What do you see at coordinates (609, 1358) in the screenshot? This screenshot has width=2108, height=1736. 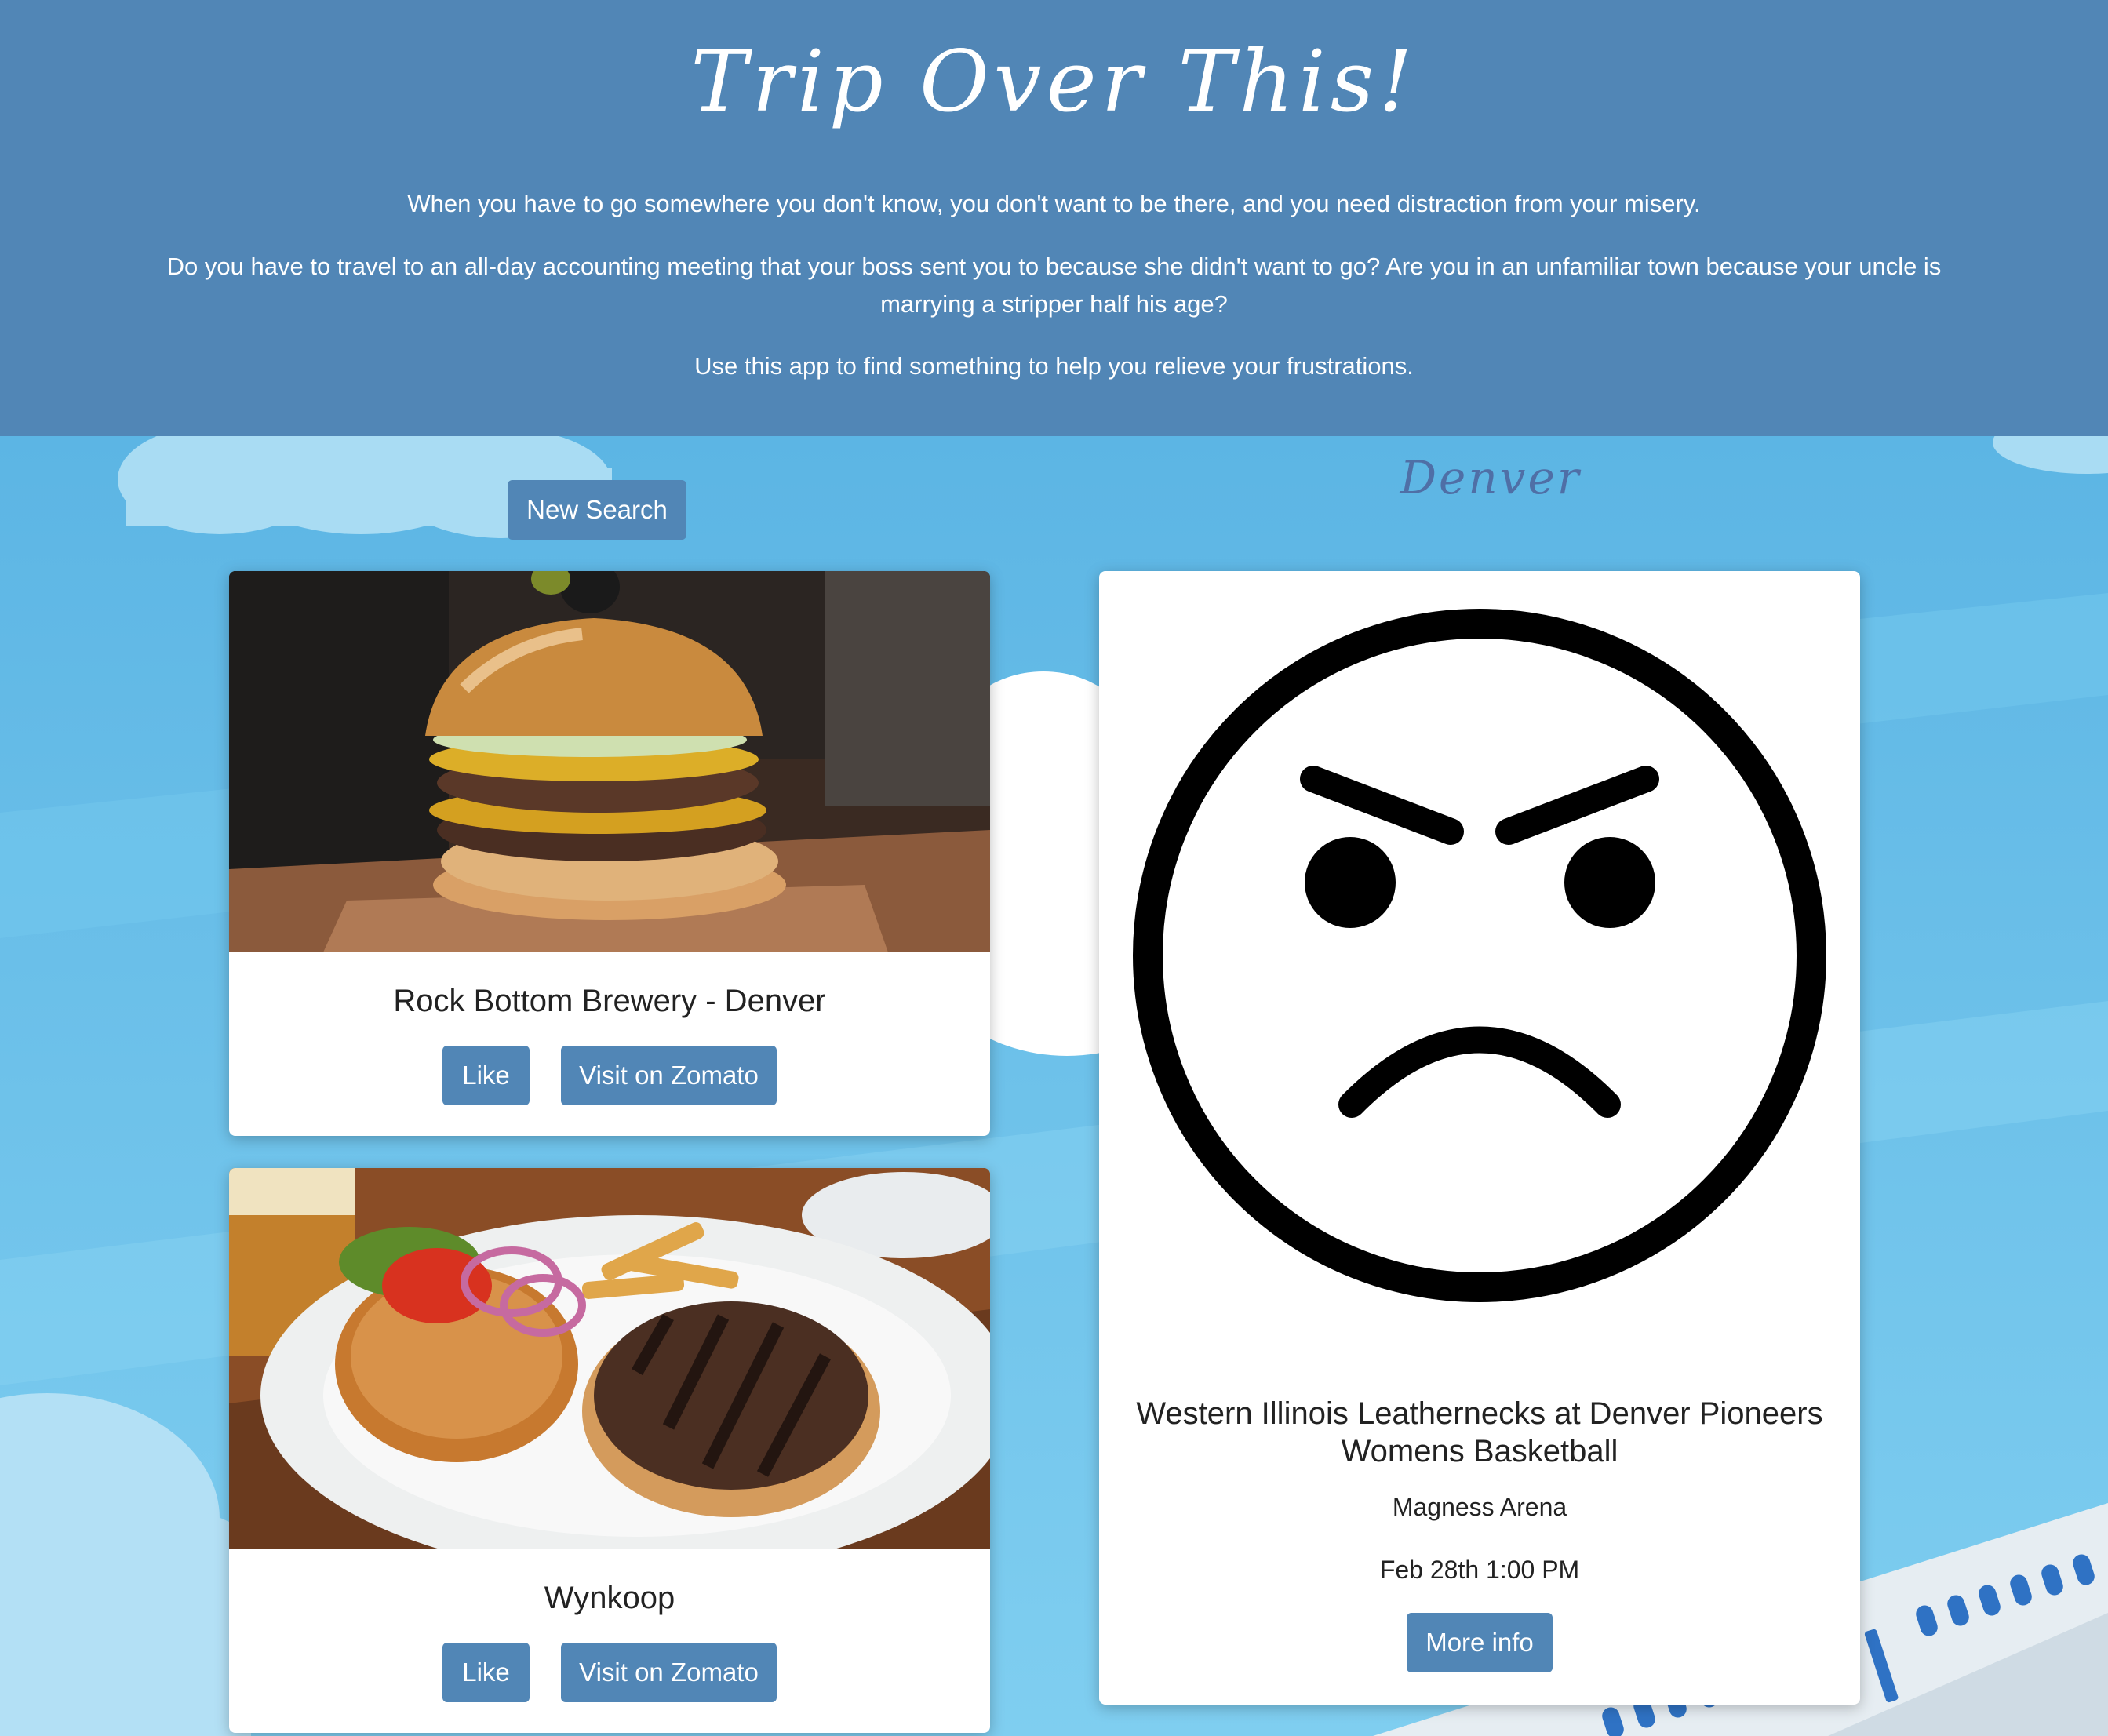 I see `restaurant-photo-burger-plate` at bounding box center [609, 1358].